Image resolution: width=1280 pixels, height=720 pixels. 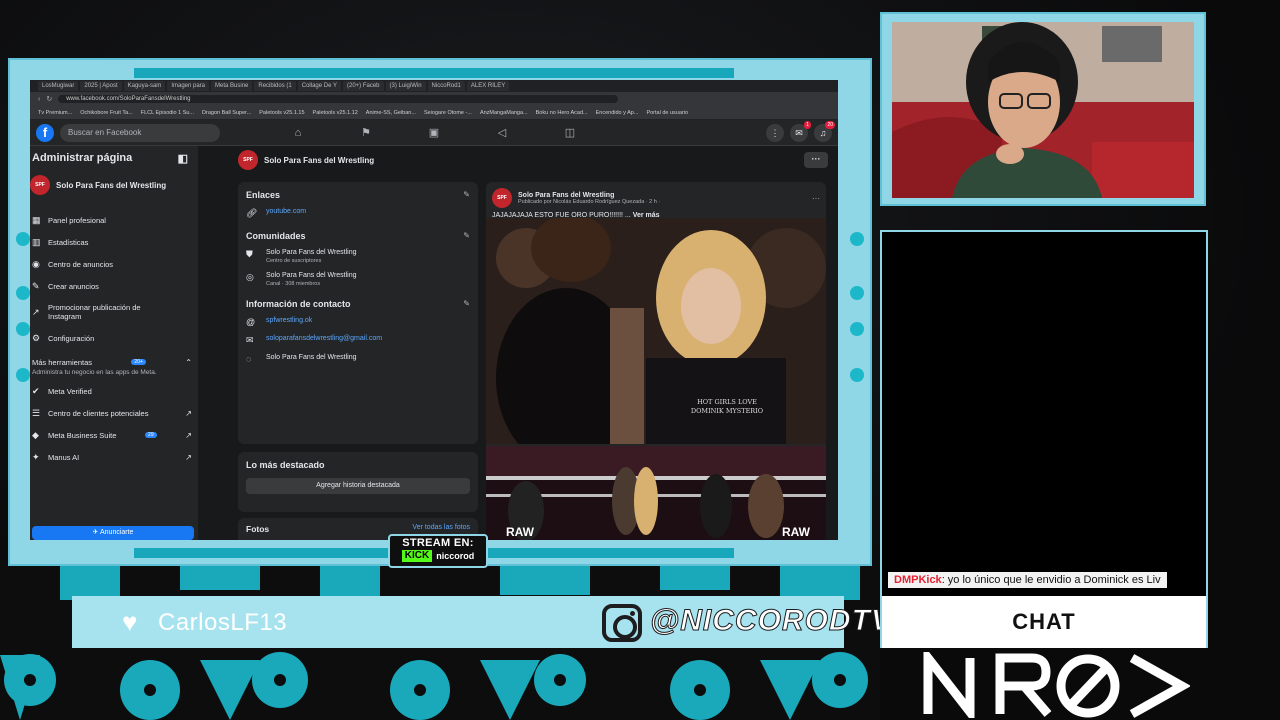 I want to click on sidebar-title: Administrar página ◧, so click(x=114, y=158).